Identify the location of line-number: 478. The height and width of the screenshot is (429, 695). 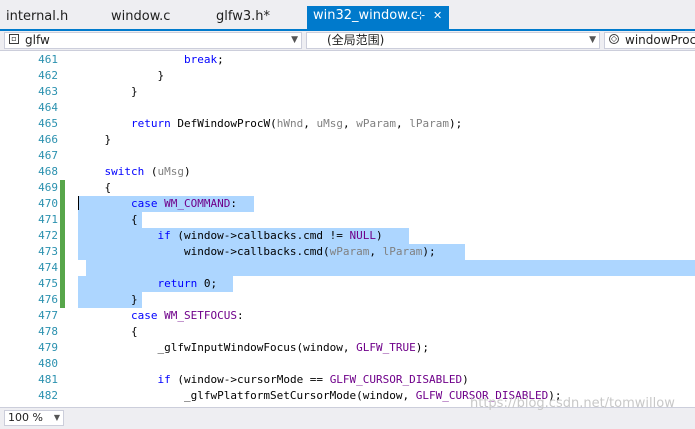
(48, 331).